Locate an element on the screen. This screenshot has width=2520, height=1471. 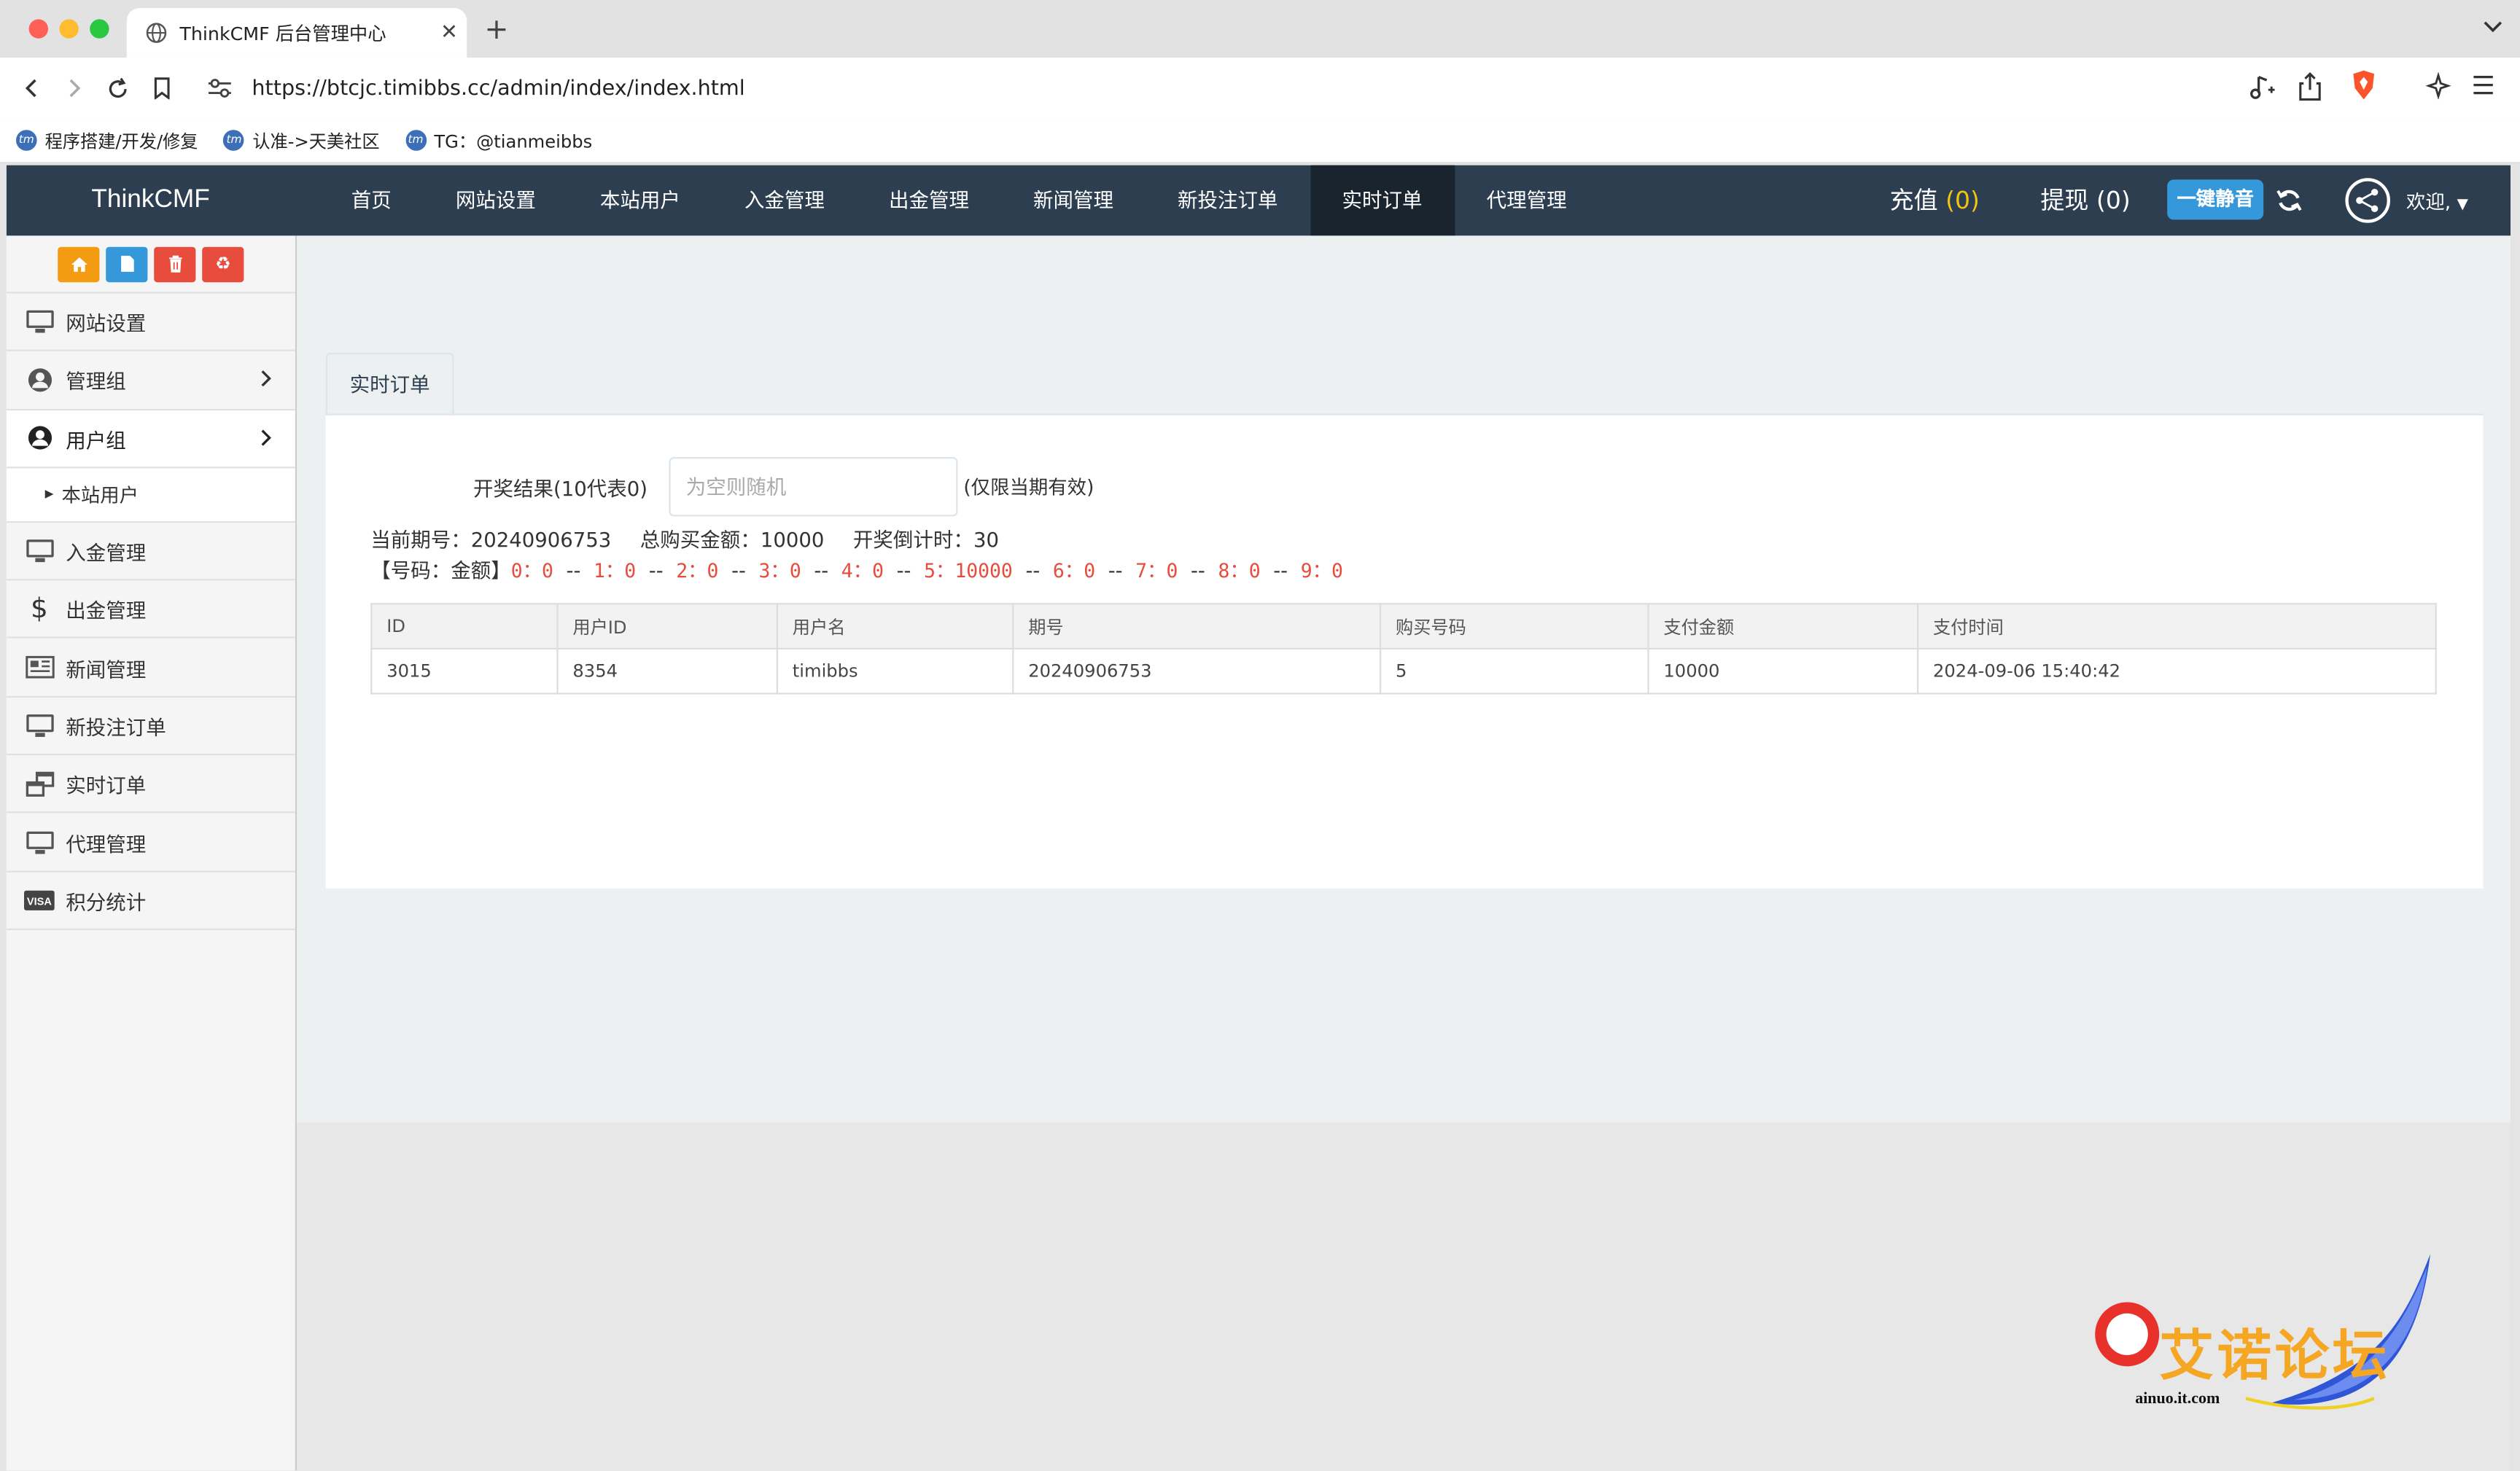
recycle-shortcut-button: ♻ is located at coordinates (223, 264).